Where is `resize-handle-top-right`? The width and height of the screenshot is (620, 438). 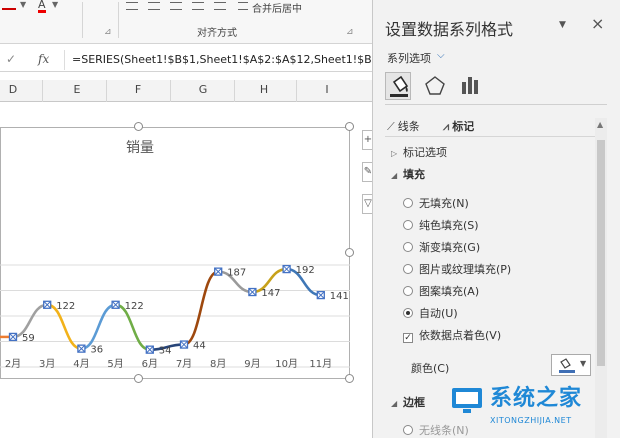
resize-handle-top-right is located at coordinates (349, 126).